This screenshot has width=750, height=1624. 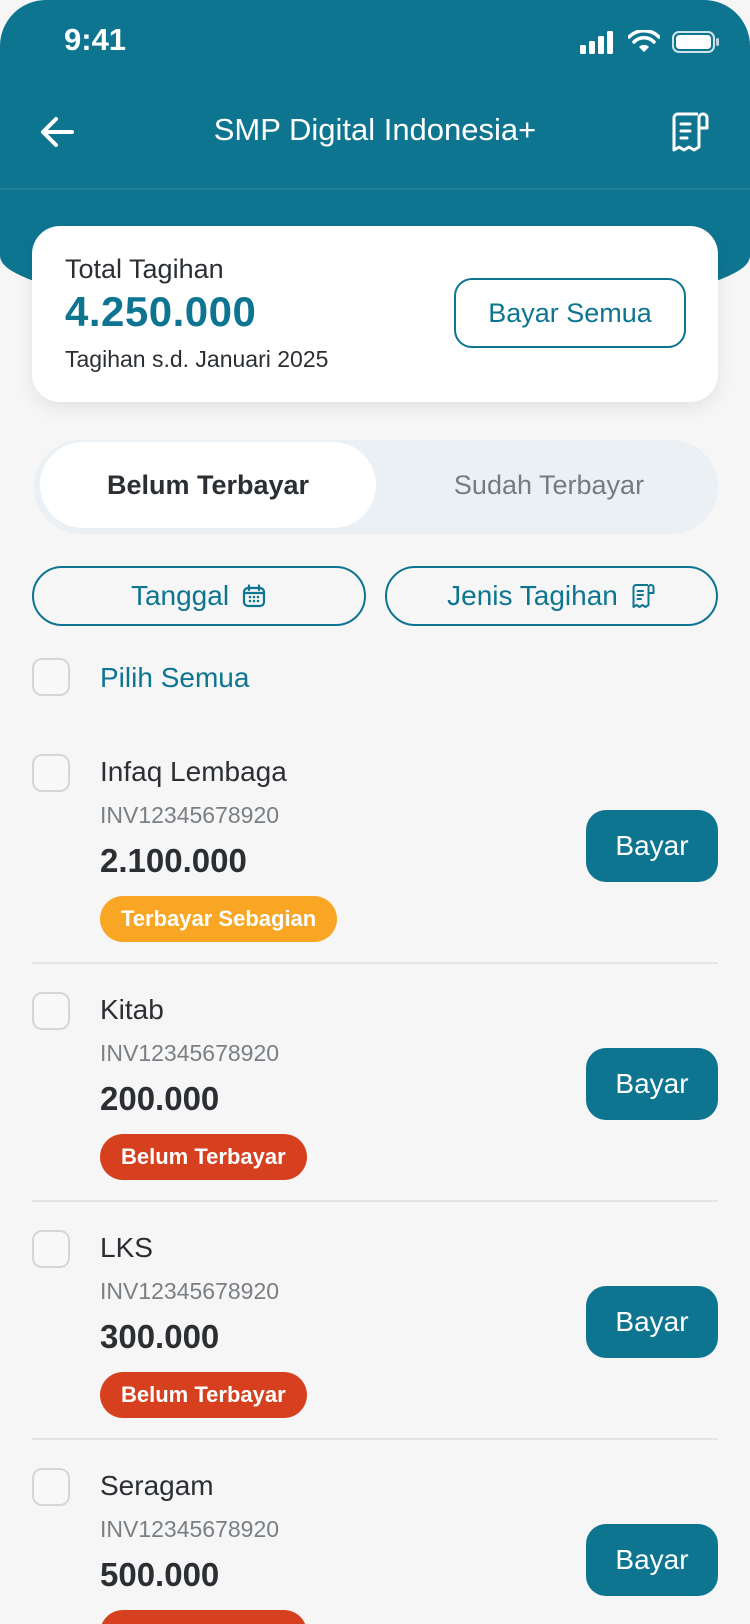 I want to click on battery-icon, so click(x=695, y=42).